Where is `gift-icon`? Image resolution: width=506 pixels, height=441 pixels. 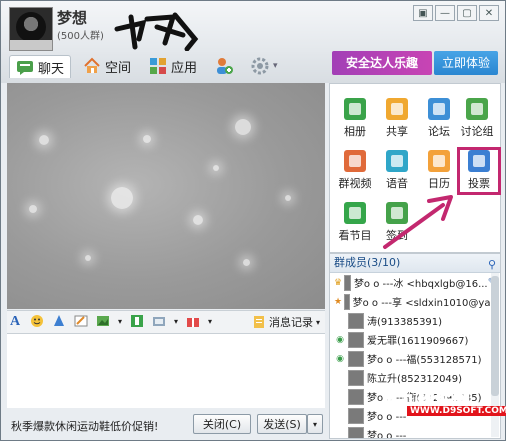
gift-icon is located at coordinates (193, 322).